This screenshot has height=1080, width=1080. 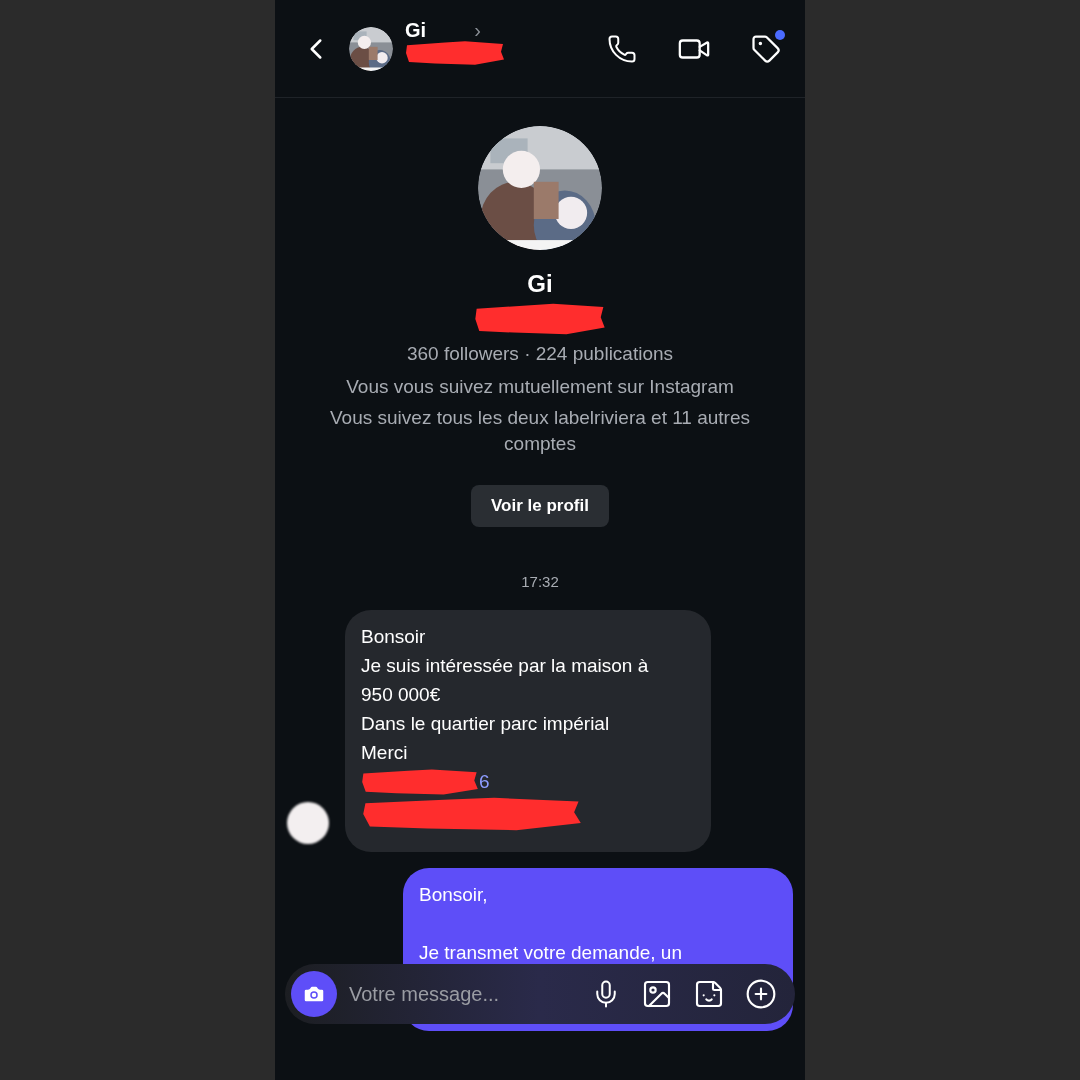 What do you see at coordinates (477, 30) in the screenshot?
I see `chevron-glyph: ›` at bounding box center [477, 30].